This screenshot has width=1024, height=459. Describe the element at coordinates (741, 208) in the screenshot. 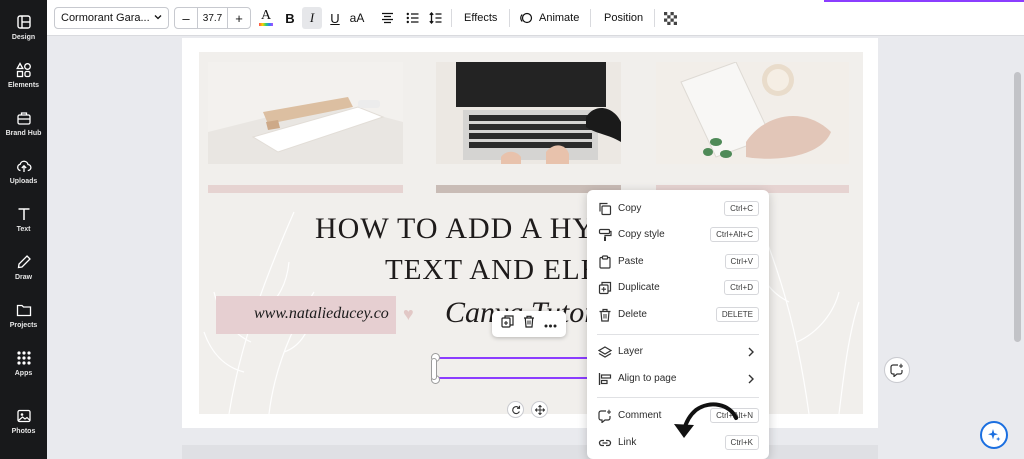

I see `shortcut-badge: Ctrl+C` at that location.